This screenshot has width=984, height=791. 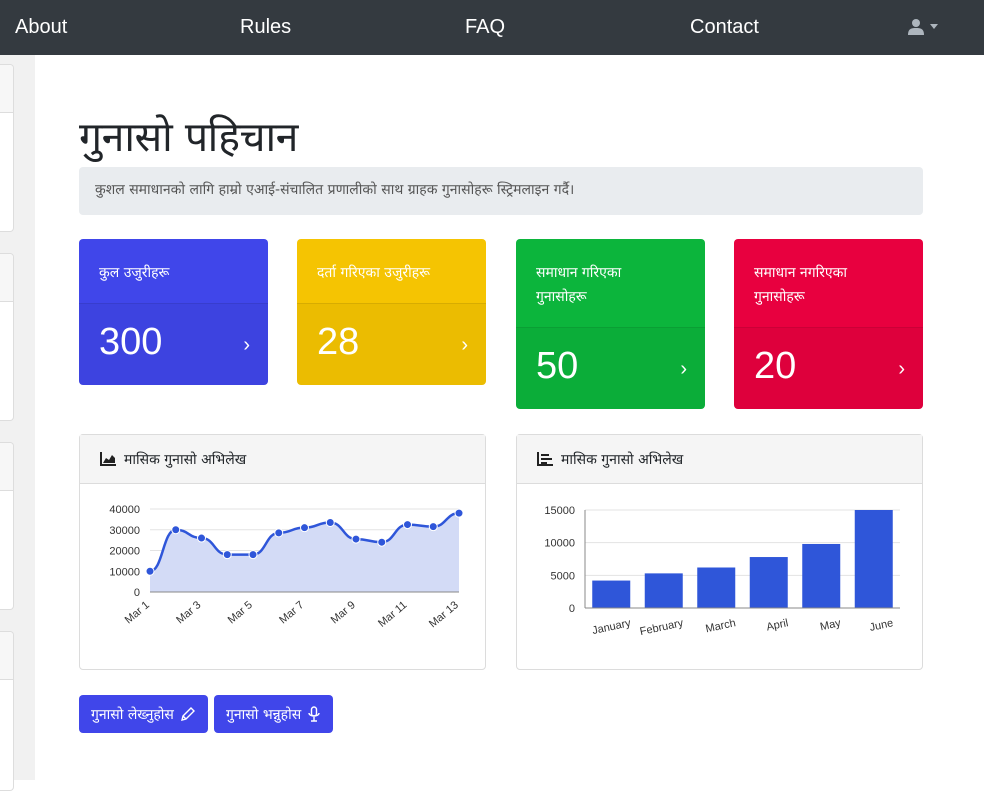 I want to click on microphone-icon, so click(x=314, y=714).